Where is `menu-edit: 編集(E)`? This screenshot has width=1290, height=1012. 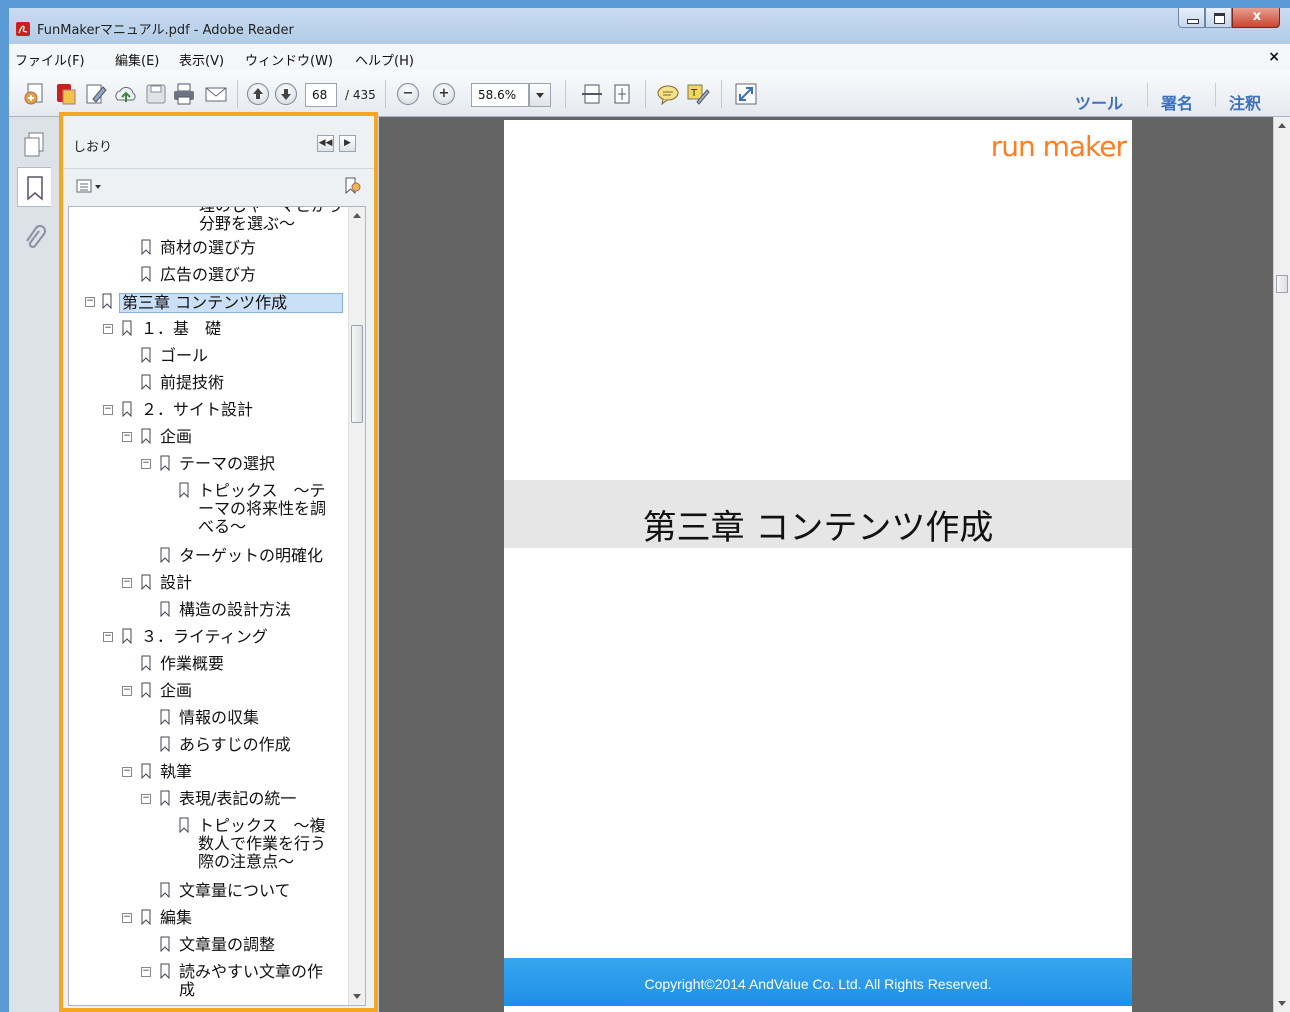
menu-edit: 編集(E) is located at coordinates (137, 59).